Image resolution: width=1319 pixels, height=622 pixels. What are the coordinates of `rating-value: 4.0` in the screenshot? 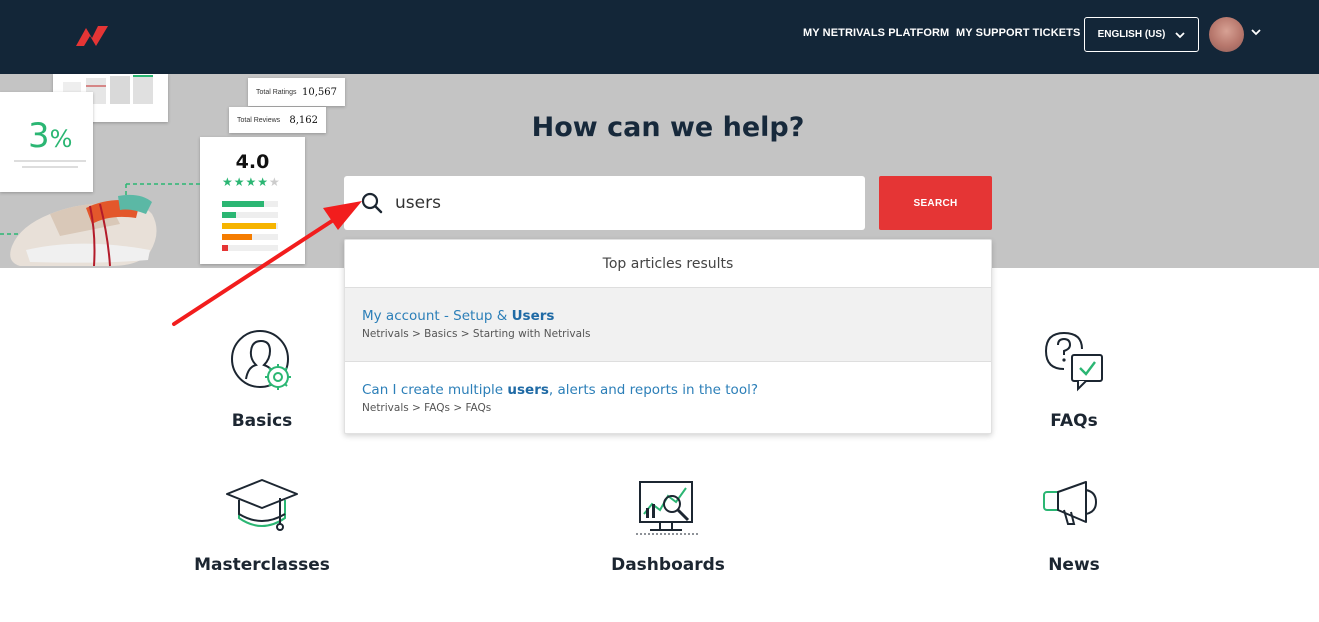 It's located at (252, 162).